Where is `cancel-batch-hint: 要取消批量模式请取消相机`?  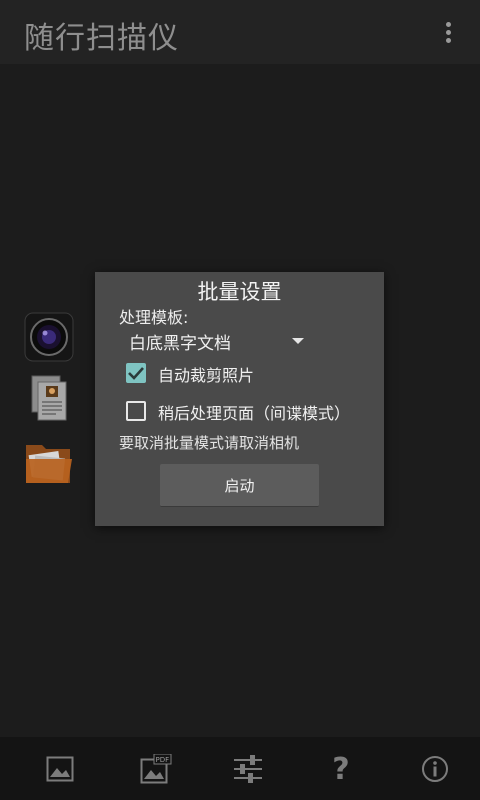
cancel-batch-hint: 要取消批量模式请取消相机 is located at coordinates (209, 443).